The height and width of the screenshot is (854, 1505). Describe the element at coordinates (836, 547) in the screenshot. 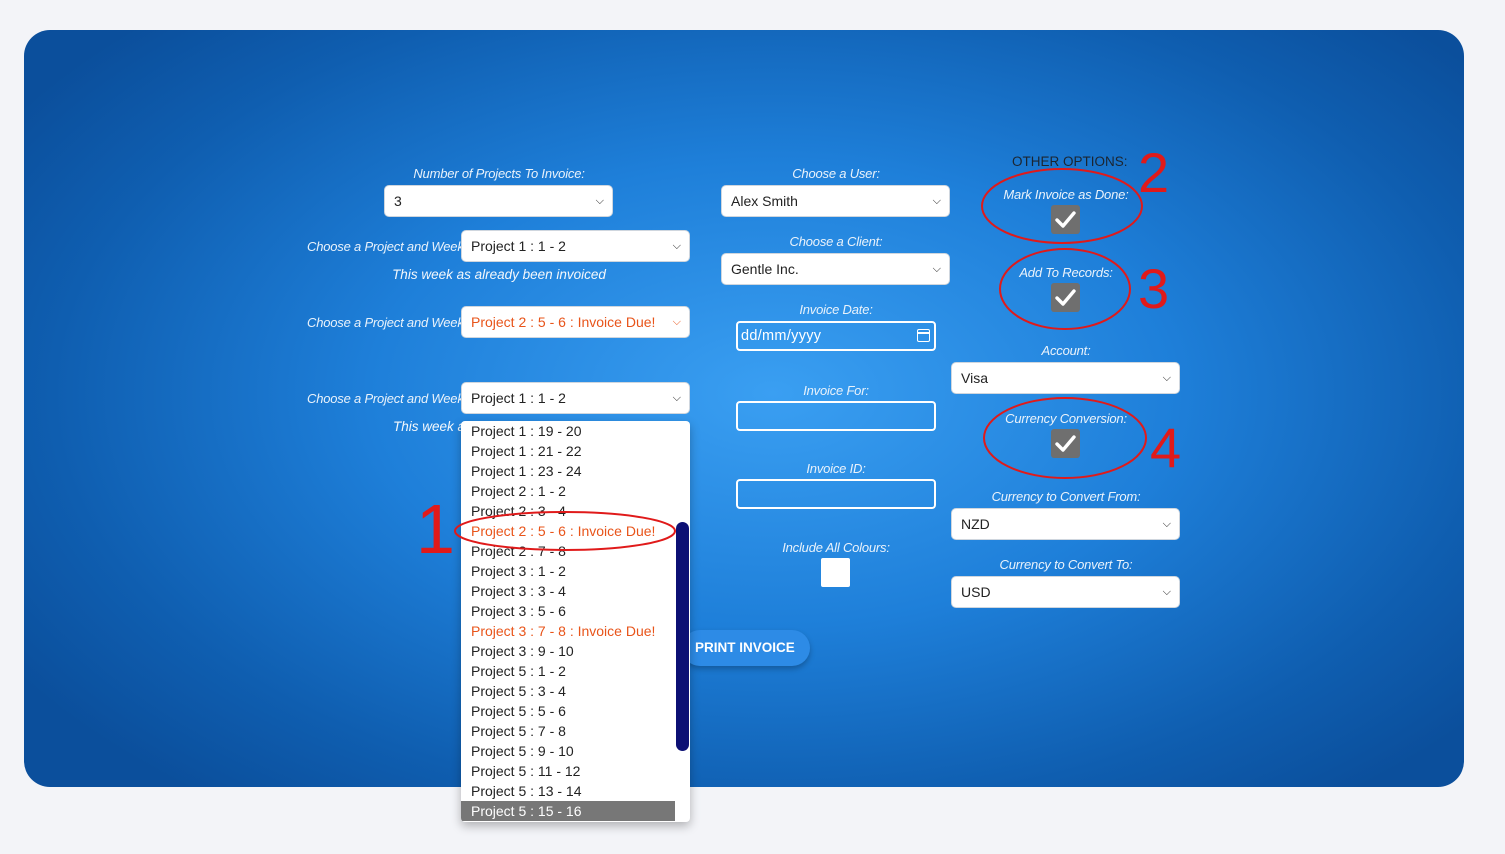

I see `include-colours-label: Include All Colours:` at that location.